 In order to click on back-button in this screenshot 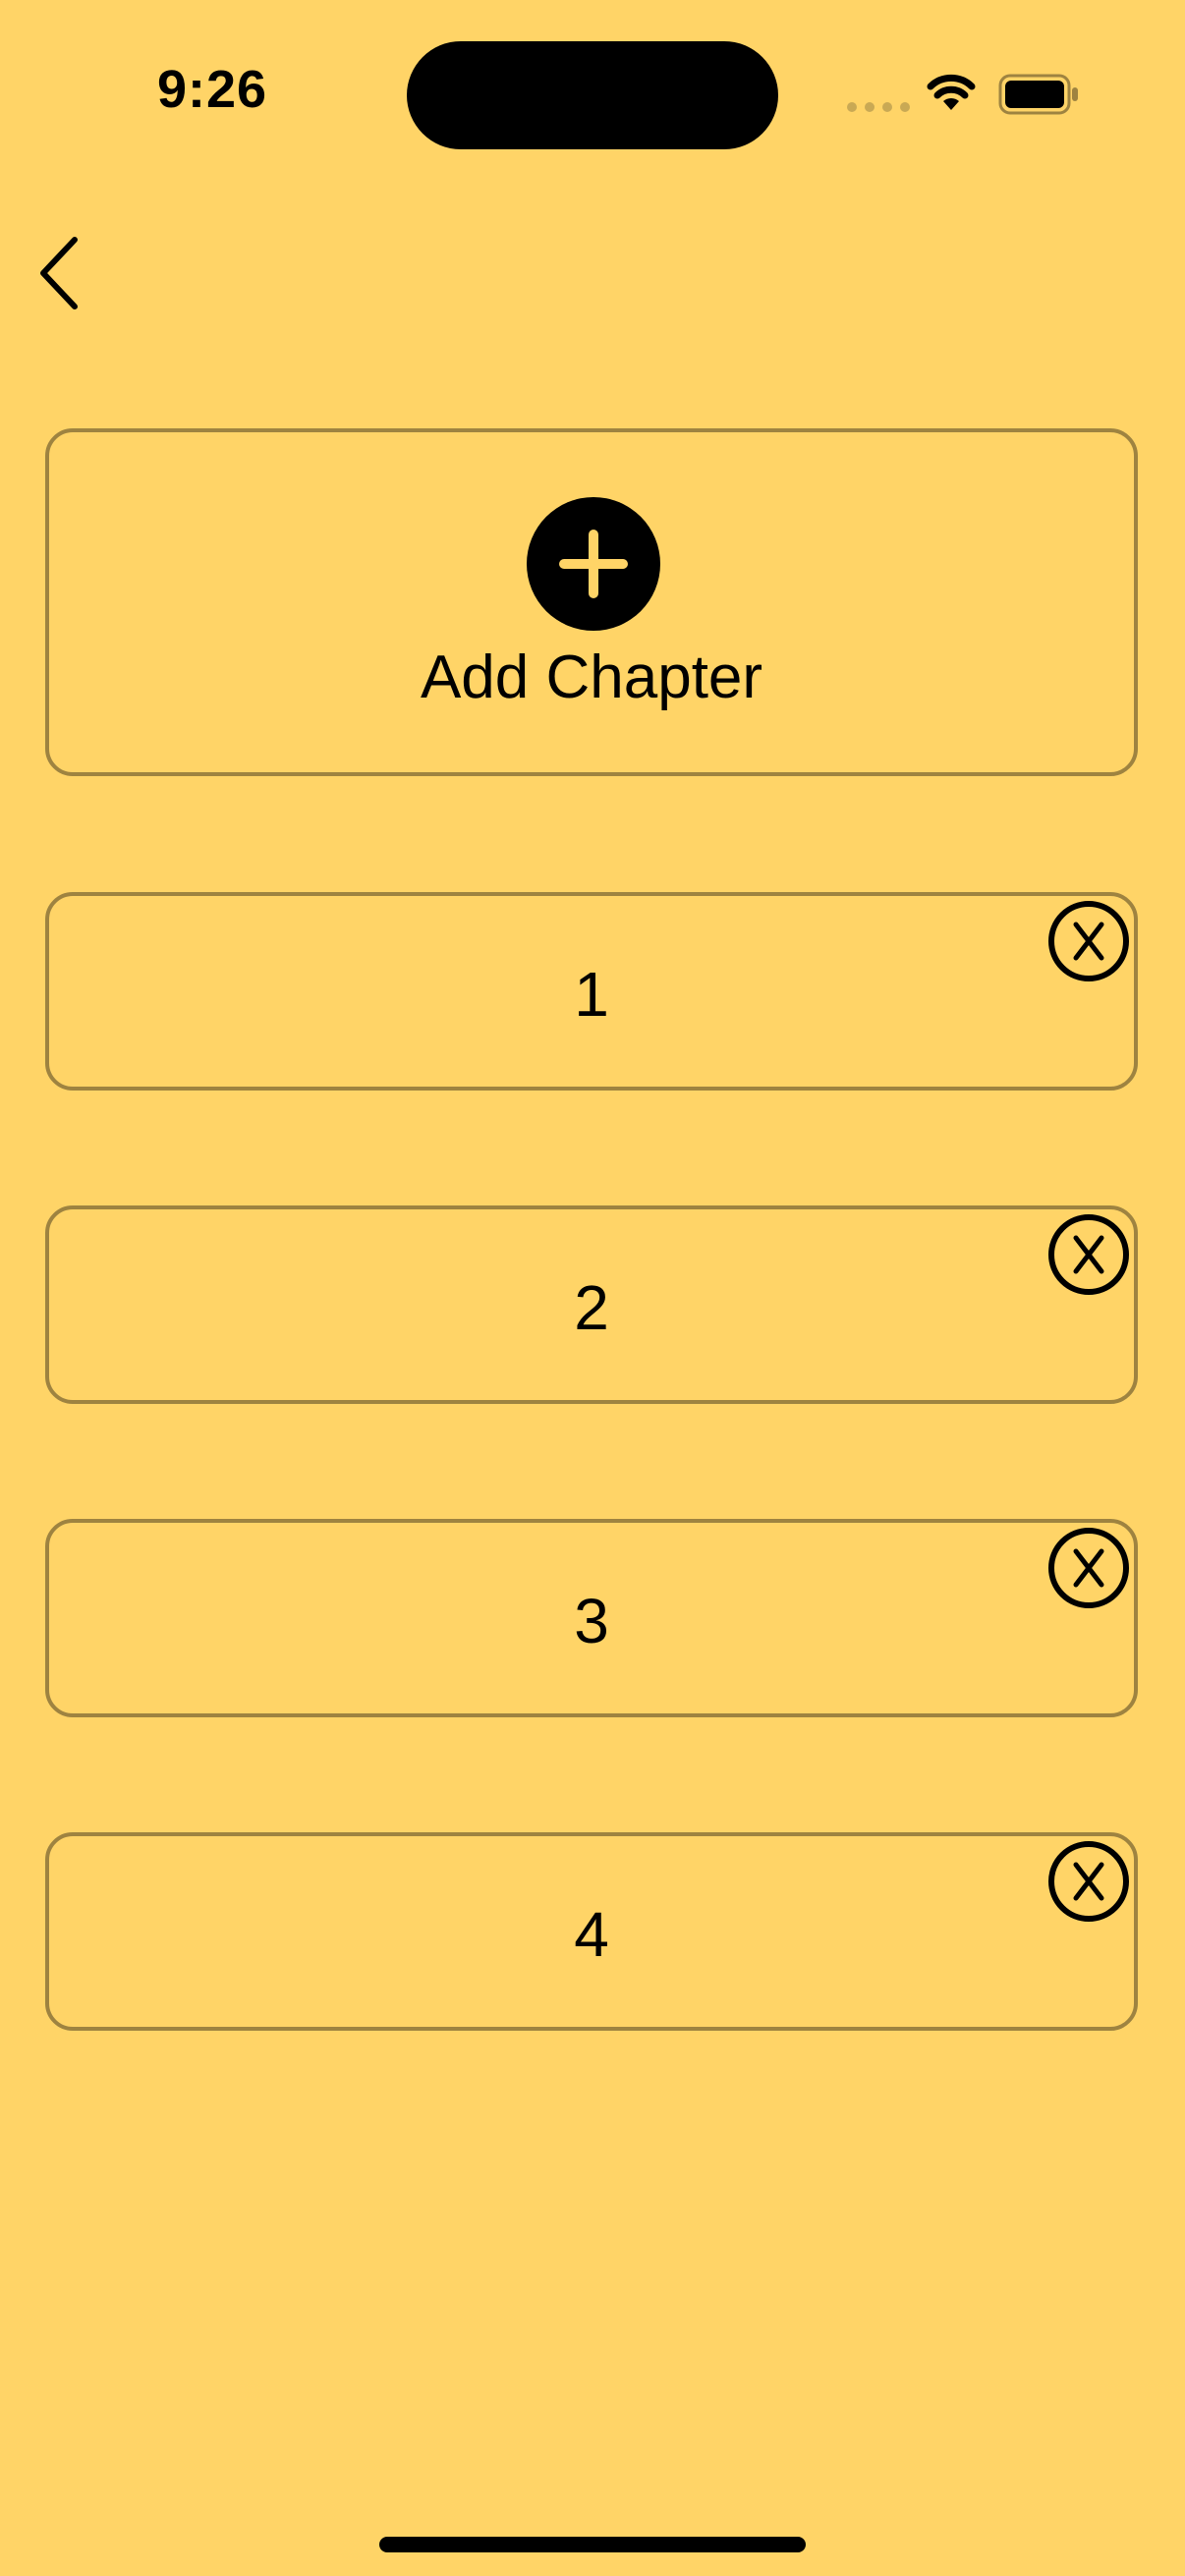, I will do `click(75, 273)`.